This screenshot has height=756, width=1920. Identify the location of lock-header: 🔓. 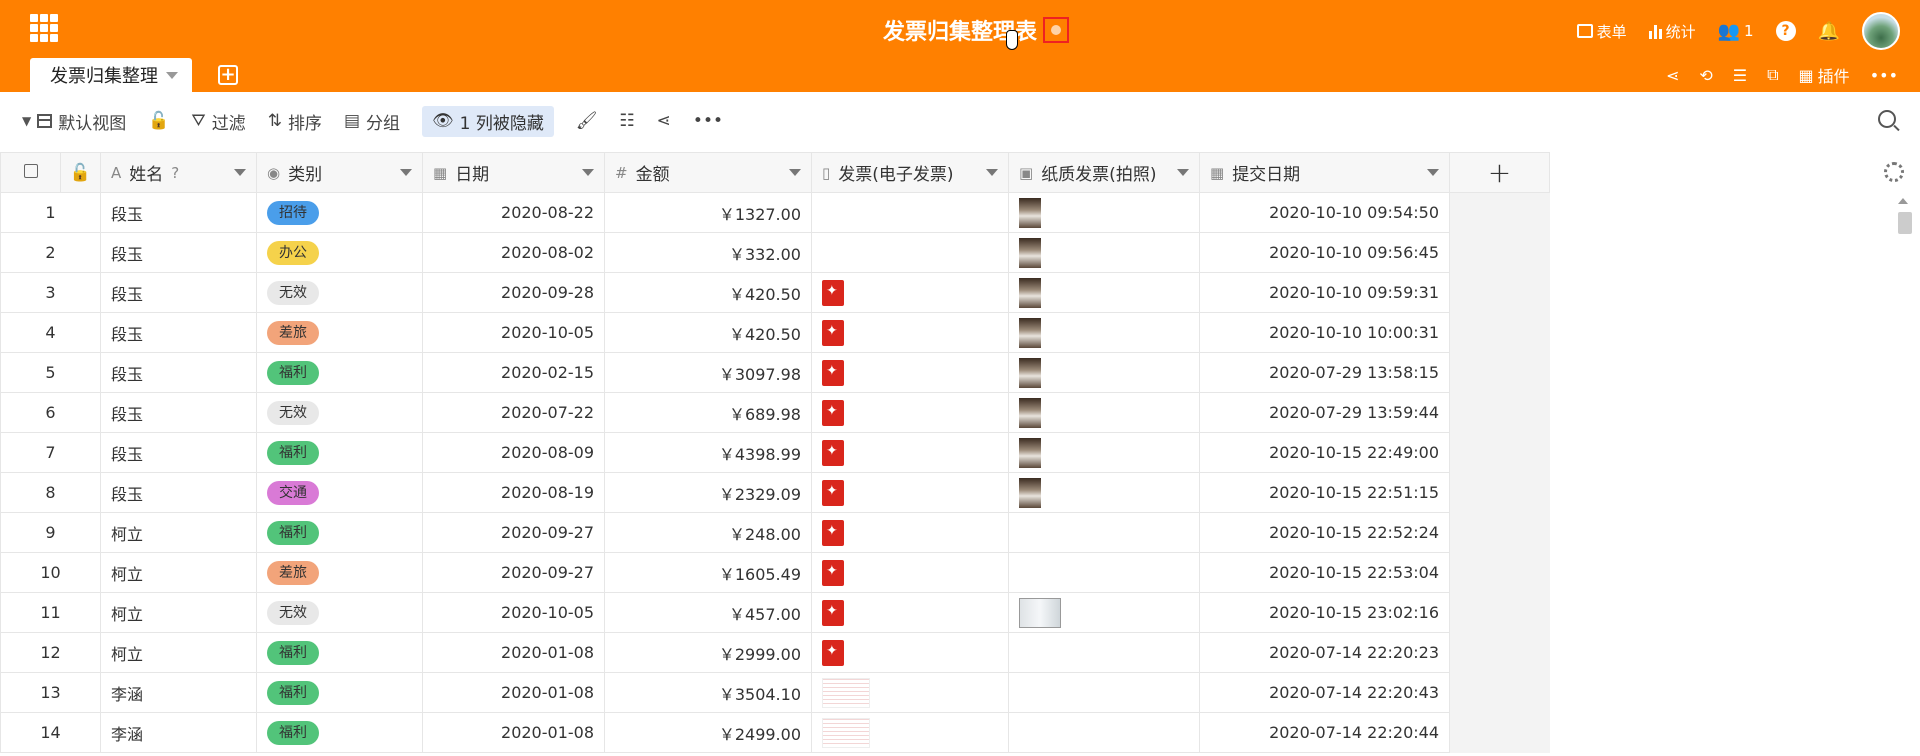
(80, 172).